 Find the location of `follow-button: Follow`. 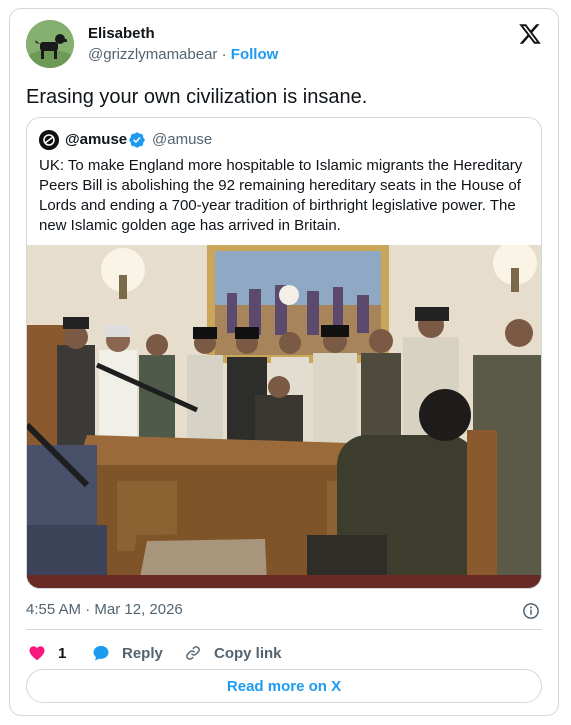

follow-button: Follow is located at coordinates (255, 54).